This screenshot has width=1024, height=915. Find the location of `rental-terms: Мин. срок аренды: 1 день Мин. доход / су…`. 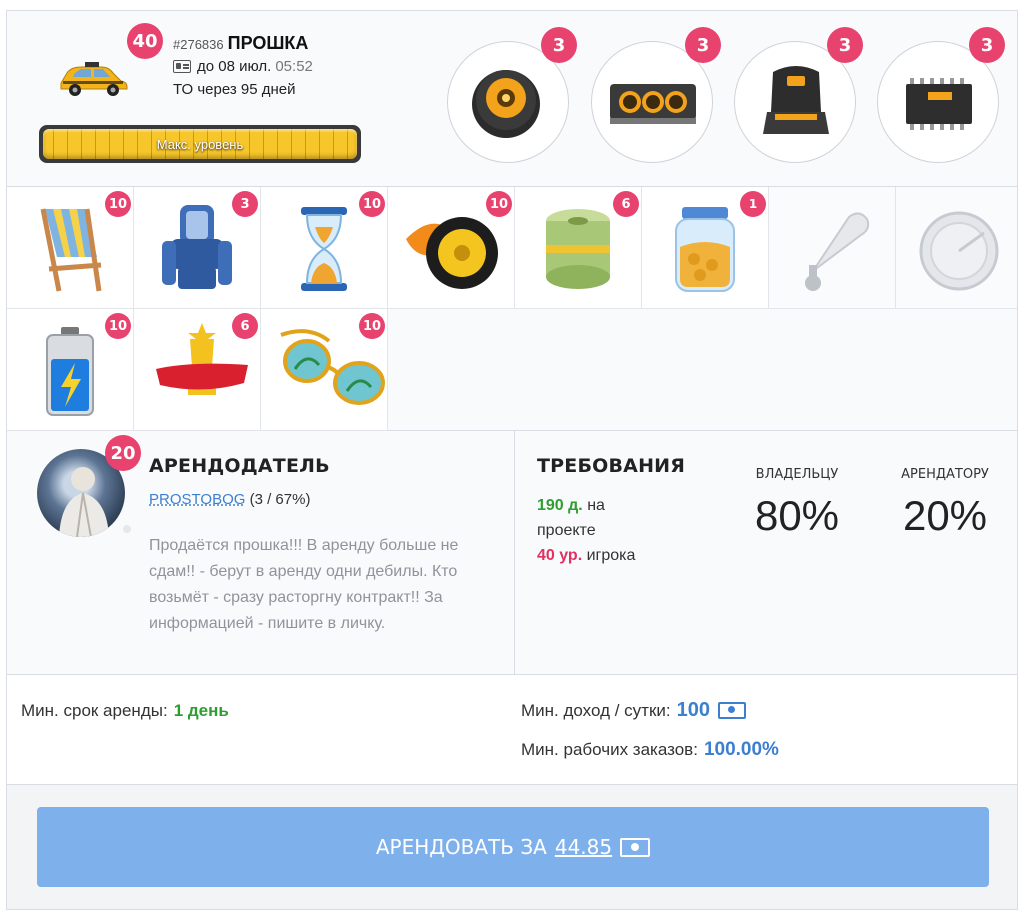

rental-terms: Мин. срок аренды: 1 день Мин. доход / су… is located at coordinates (512, 730).